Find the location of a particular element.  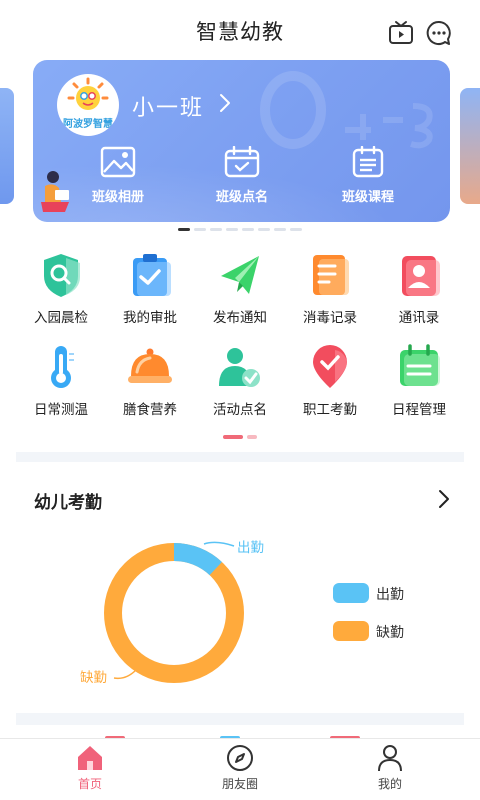

legend-label-absent: 缺勤 is located at coordinates (390, 633).